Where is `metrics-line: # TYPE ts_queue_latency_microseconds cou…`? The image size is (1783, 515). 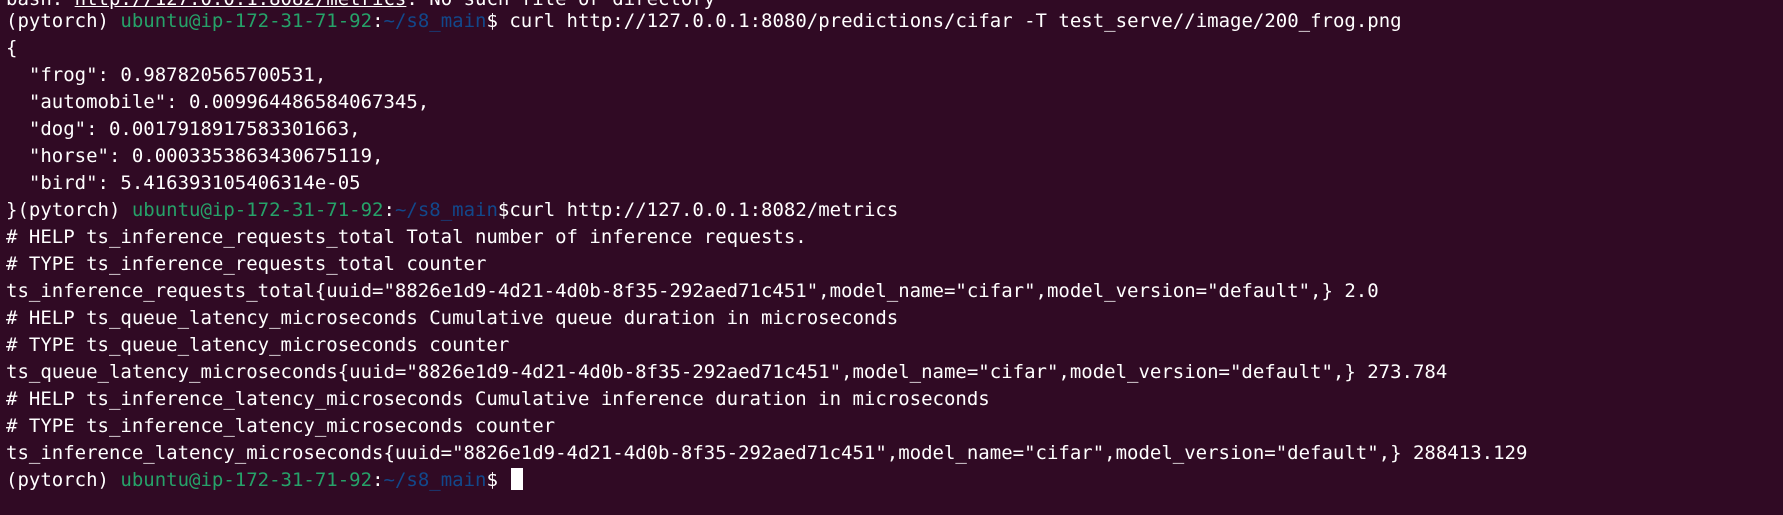 metrics-line: # TYPE ts_queue_latency_microseconds cou… is located at coordinates (258, 345).